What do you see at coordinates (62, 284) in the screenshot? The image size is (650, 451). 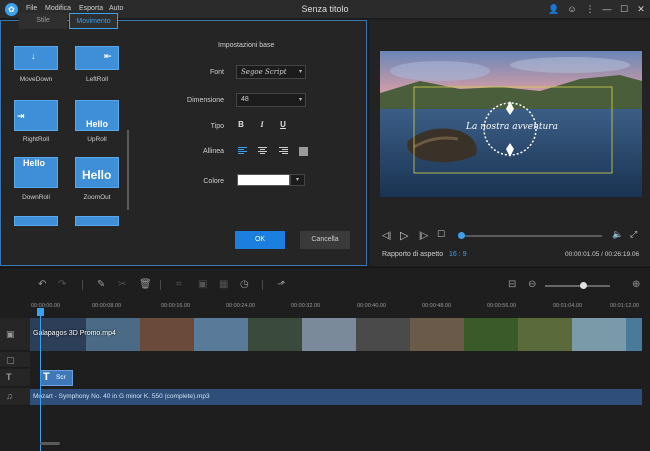 I see `redo-icon: ↷` at bounding box center [62, 284].